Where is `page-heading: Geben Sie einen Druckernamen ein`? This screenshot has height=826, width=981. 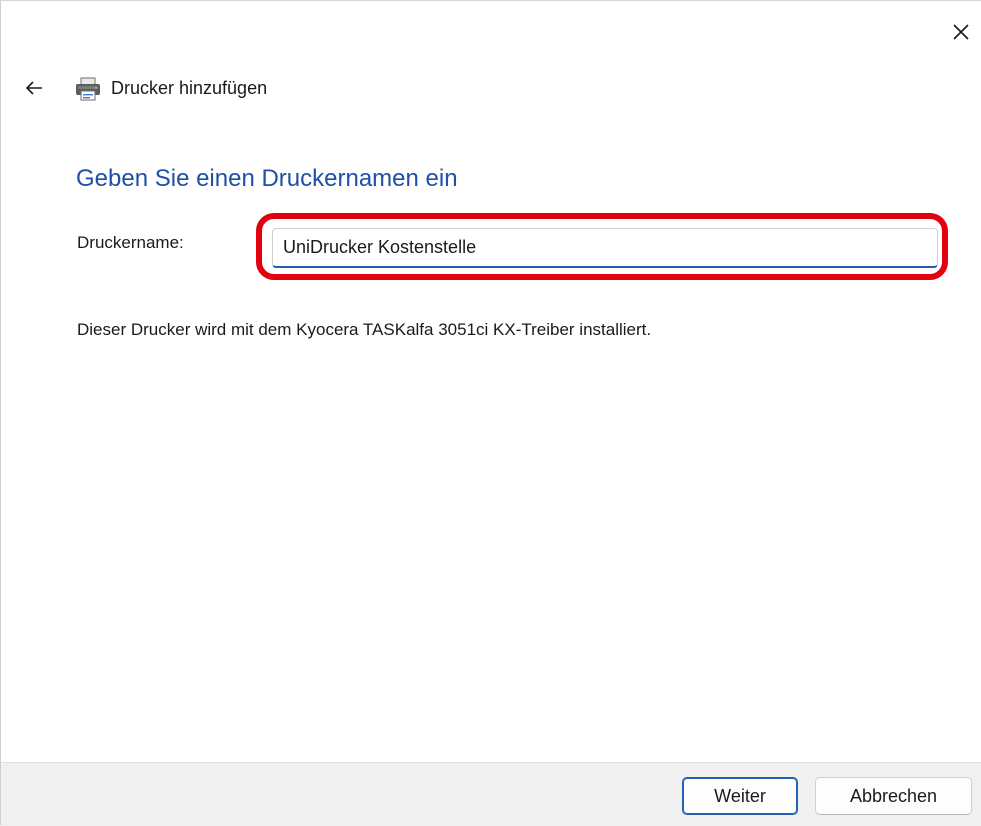 page-heading: Geben Sie einen Druckernamen ein is located at coordinates (267, 178).